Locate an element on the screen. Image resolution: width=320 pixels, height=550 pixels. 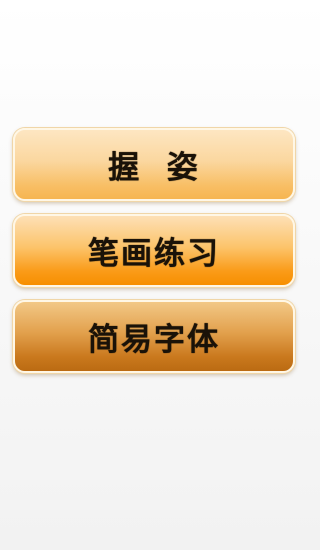
simple-font-button: 简易字体 is located at coordinates (154, 336).